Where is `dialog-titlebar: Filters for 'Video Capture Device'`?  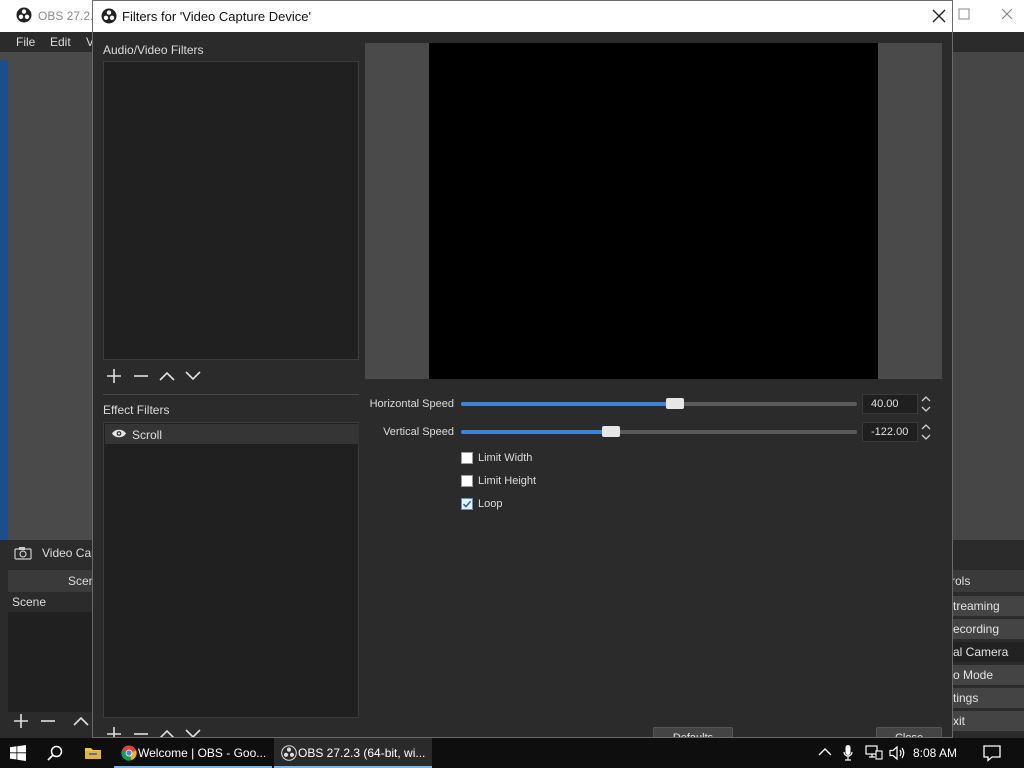 dialog-titlebar: Filters for 'Video Capture Device' is located at coordinates (522, 16).